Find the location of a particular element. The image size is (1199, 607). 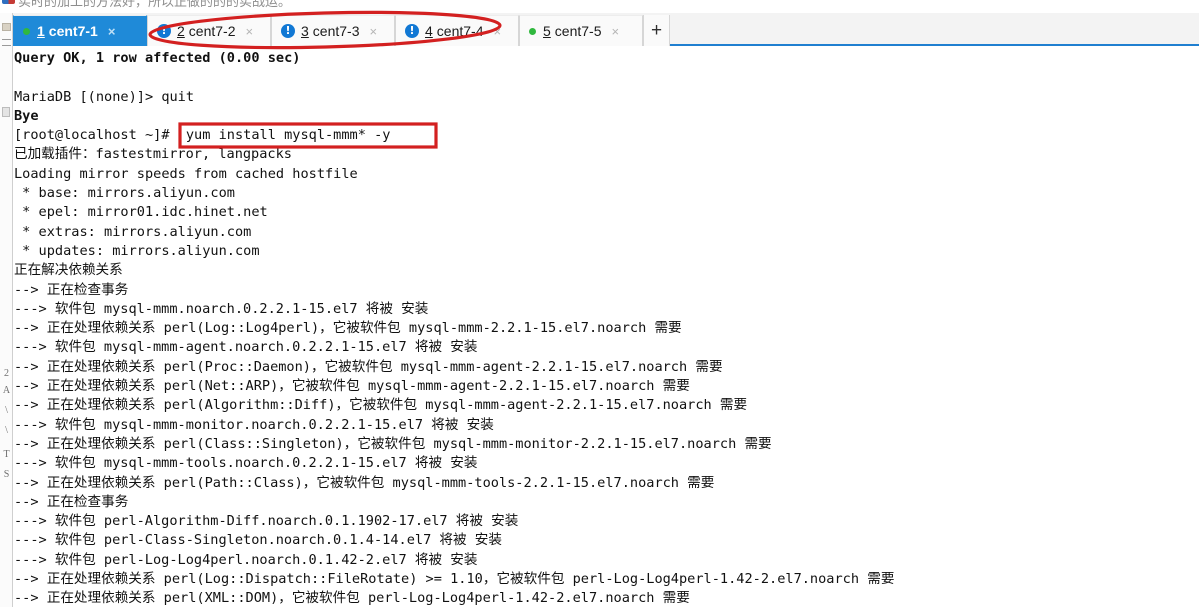

session-tab-cent7-4: ! 4 cent7-4 × is located at coordinates (457, 30).